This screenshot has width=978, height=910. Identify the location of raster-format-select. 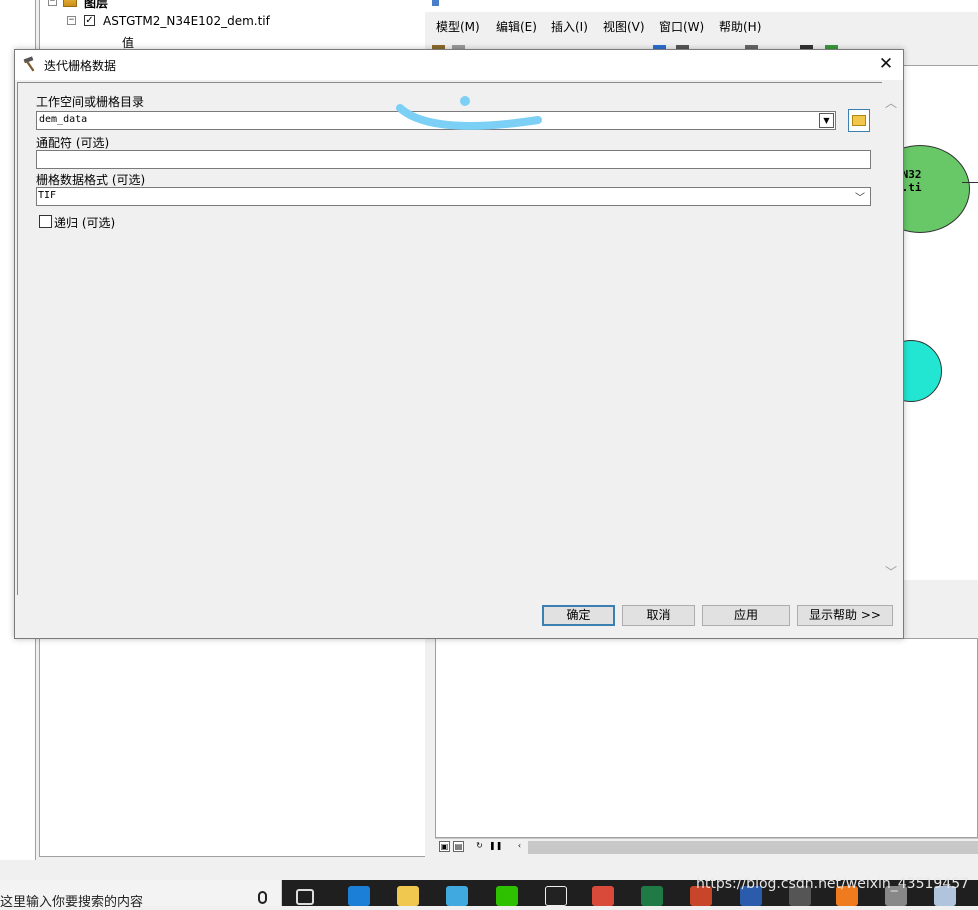
(453, 196).